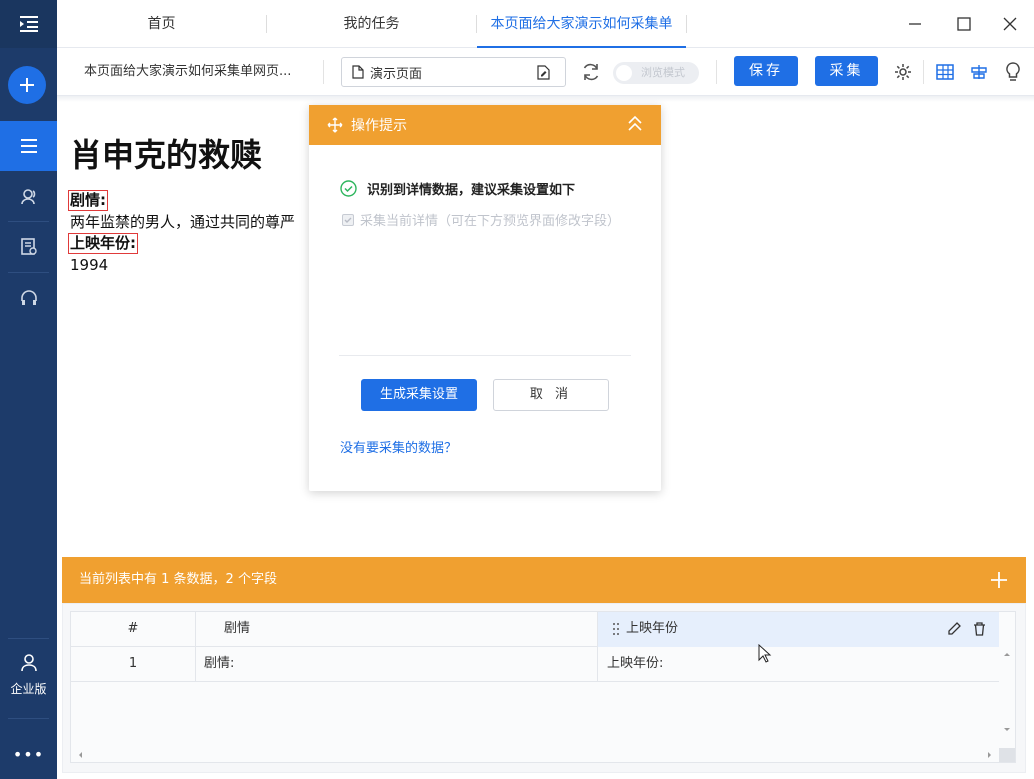 This screenshot has width=1034, height=779. I want to click on tips-button, so click(1013, 72).